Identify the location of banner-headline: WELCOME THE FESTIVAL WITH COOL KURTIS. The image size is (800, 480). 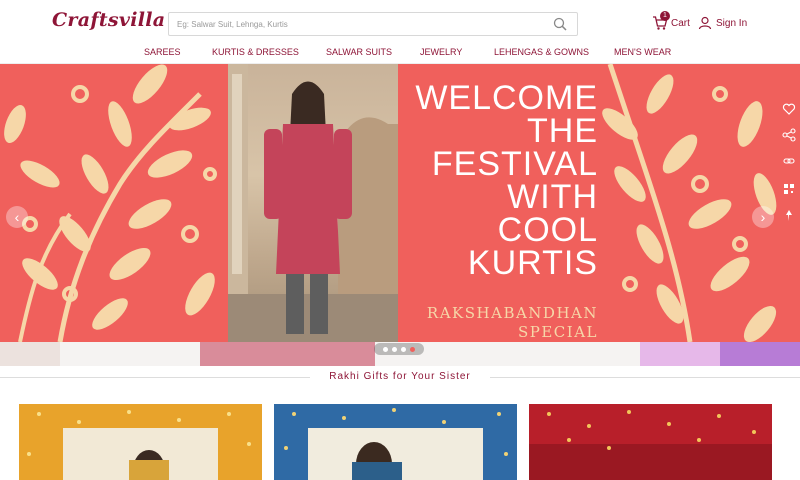
(506, 180).